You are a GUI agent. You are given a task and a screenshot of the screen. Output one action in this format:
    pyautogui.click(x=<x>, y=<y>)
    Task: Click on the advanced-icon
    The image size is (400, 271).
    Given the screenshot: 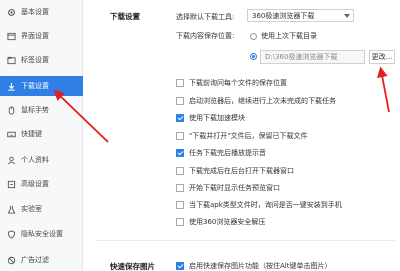 What is the action you would take?
    pyautogui.click(x=11, y=184)
    